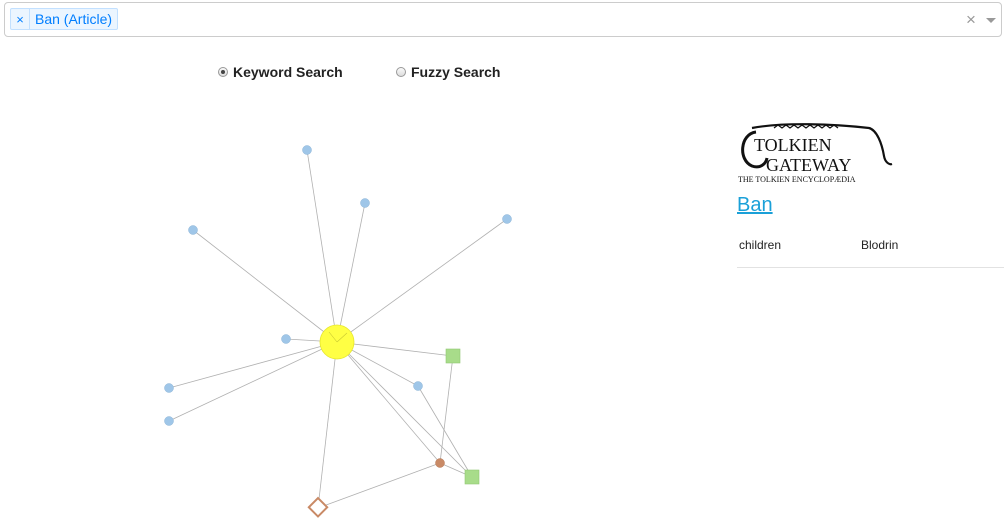 The width and height of the screenshot is (1004, 531). Describe the element at coordinates (288, 72) in the screenshot. I see `keyword-search-label: Keyword Search` at that location.